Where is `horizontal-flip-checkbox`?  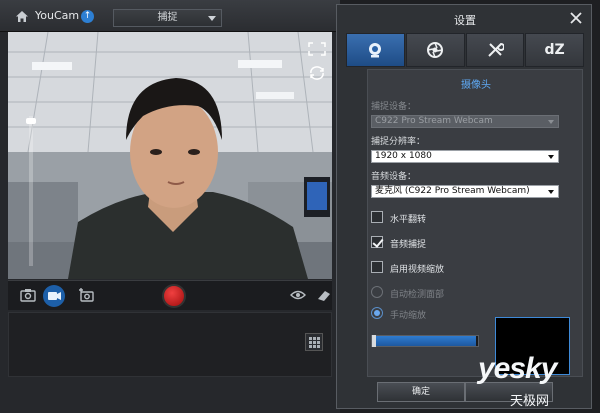
horizontal-flip-checkbox is located at coordinates (377, 217).